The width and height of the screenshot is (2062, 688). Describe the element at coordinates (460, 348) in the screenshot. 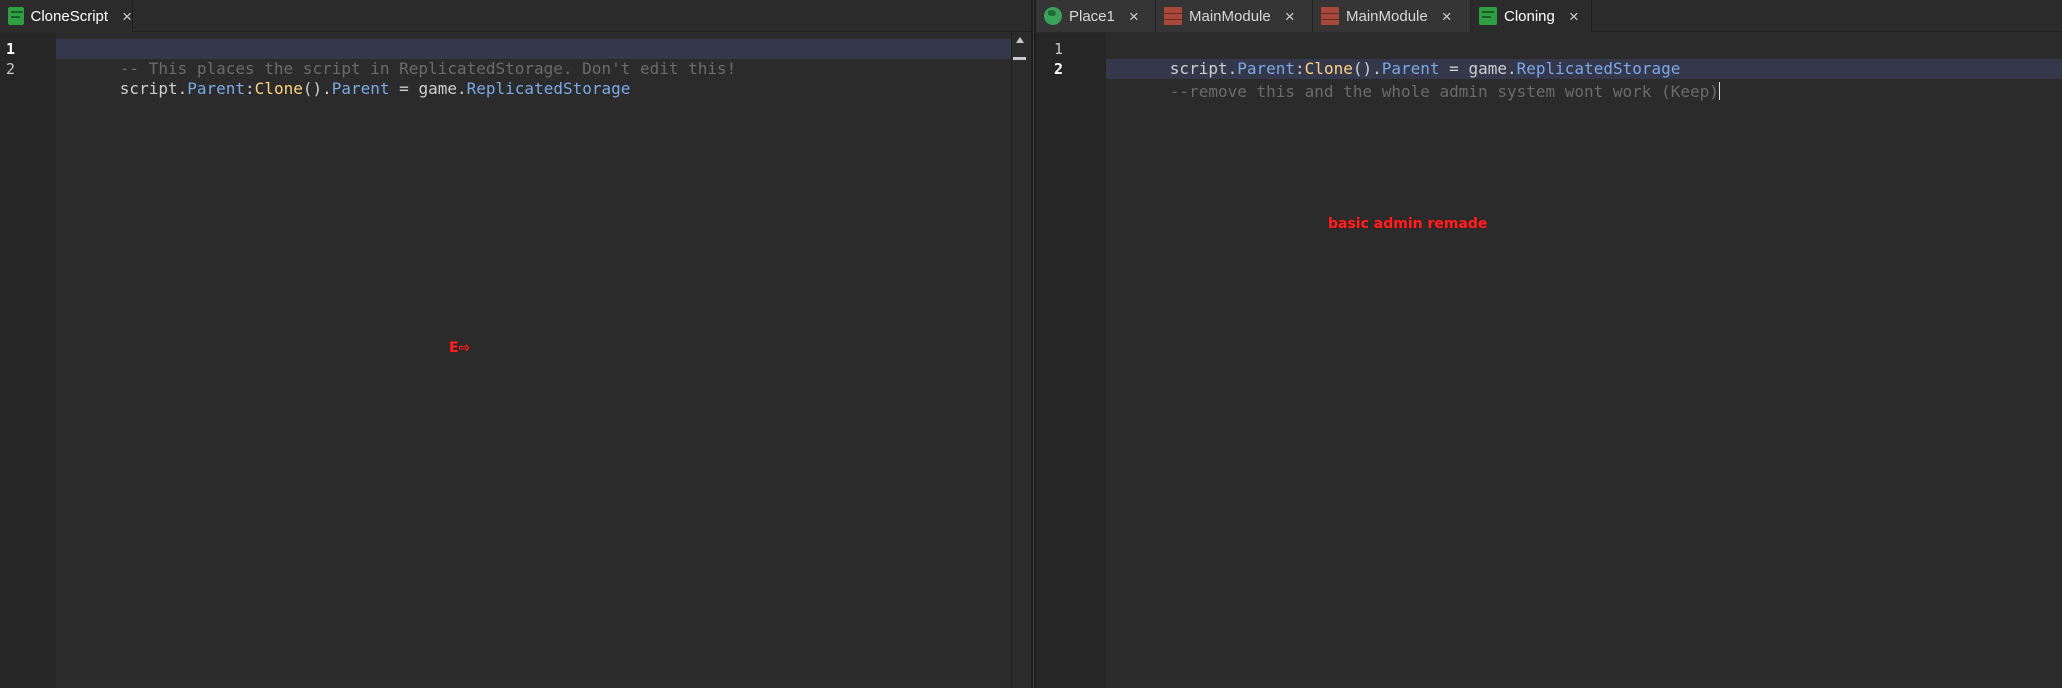

I see `overlay-label-left: E⇨` at that location.